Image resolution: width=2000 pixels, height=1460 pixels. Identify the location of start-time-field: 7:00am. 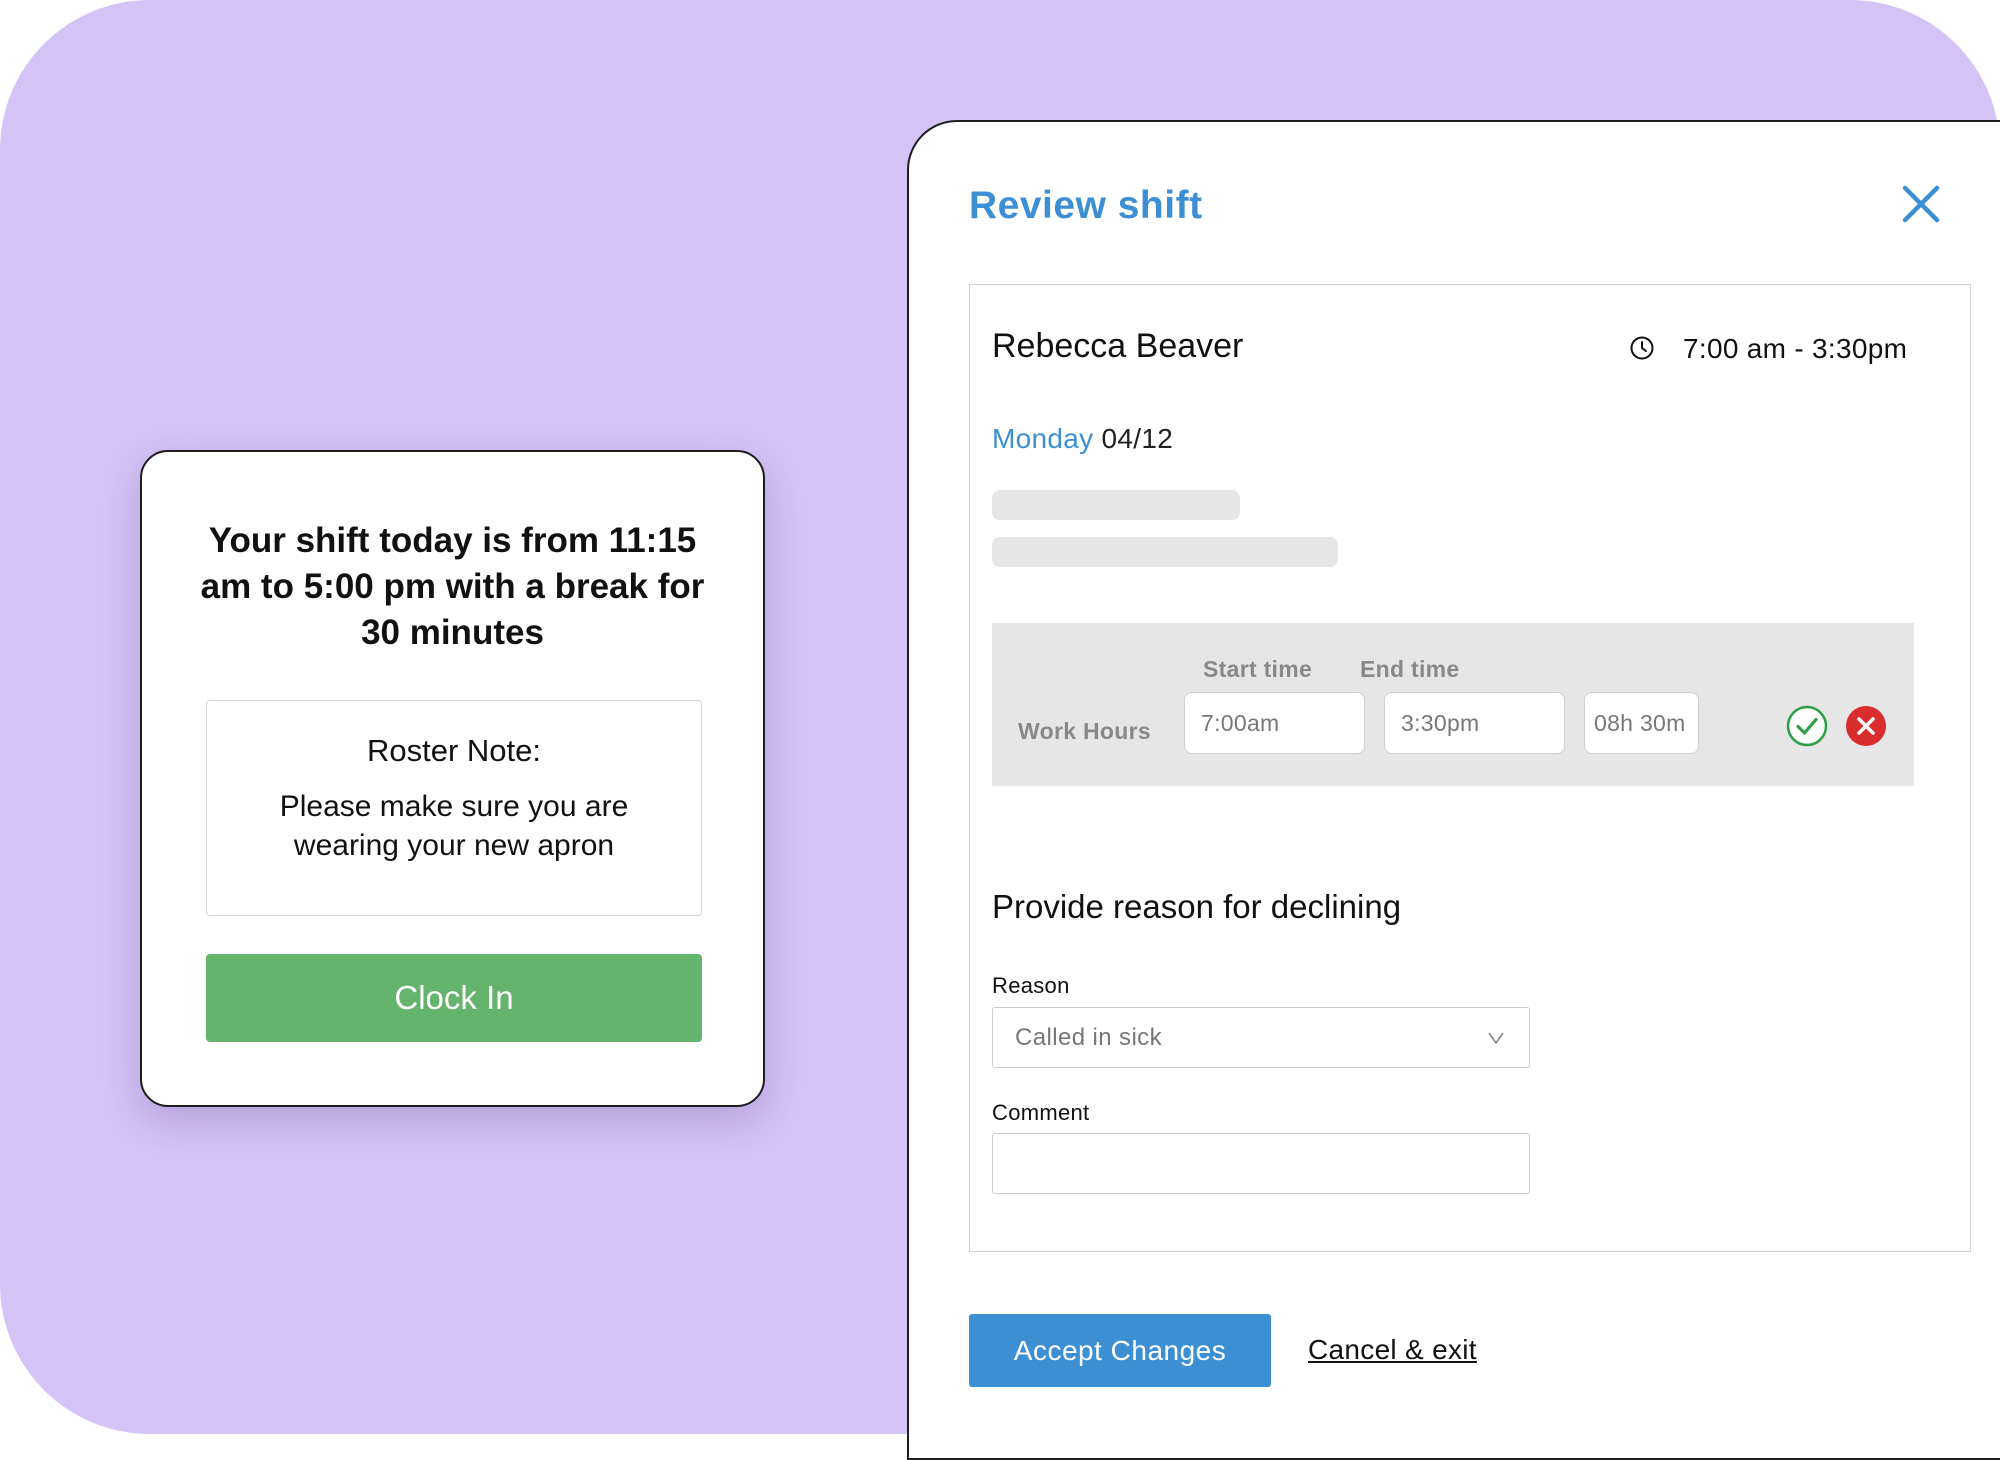
(1274, 723).